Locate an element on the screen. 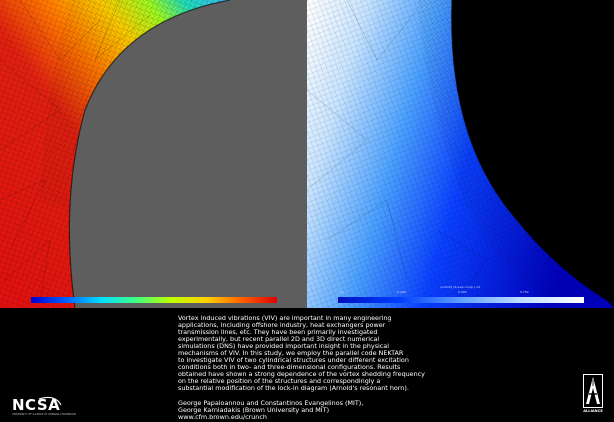 Image resolution: width=614 pixels, height=422 pixels. alliance-emblem-icon is located at coordinates (593, 391).